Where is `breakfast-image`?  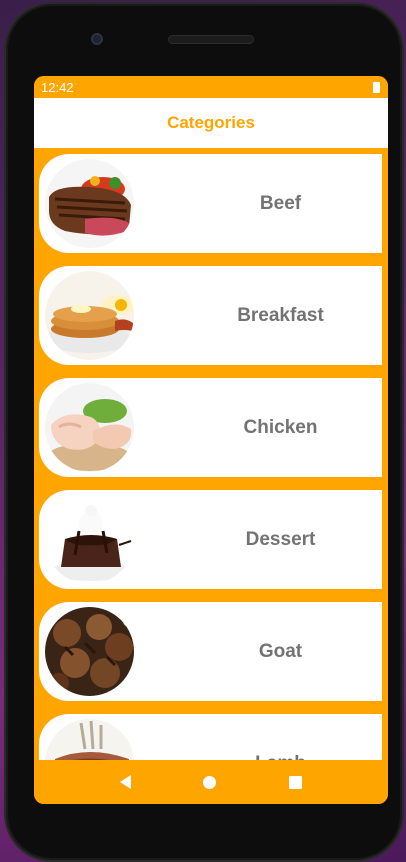
breakfast-image is located at coordinates (89, 315).